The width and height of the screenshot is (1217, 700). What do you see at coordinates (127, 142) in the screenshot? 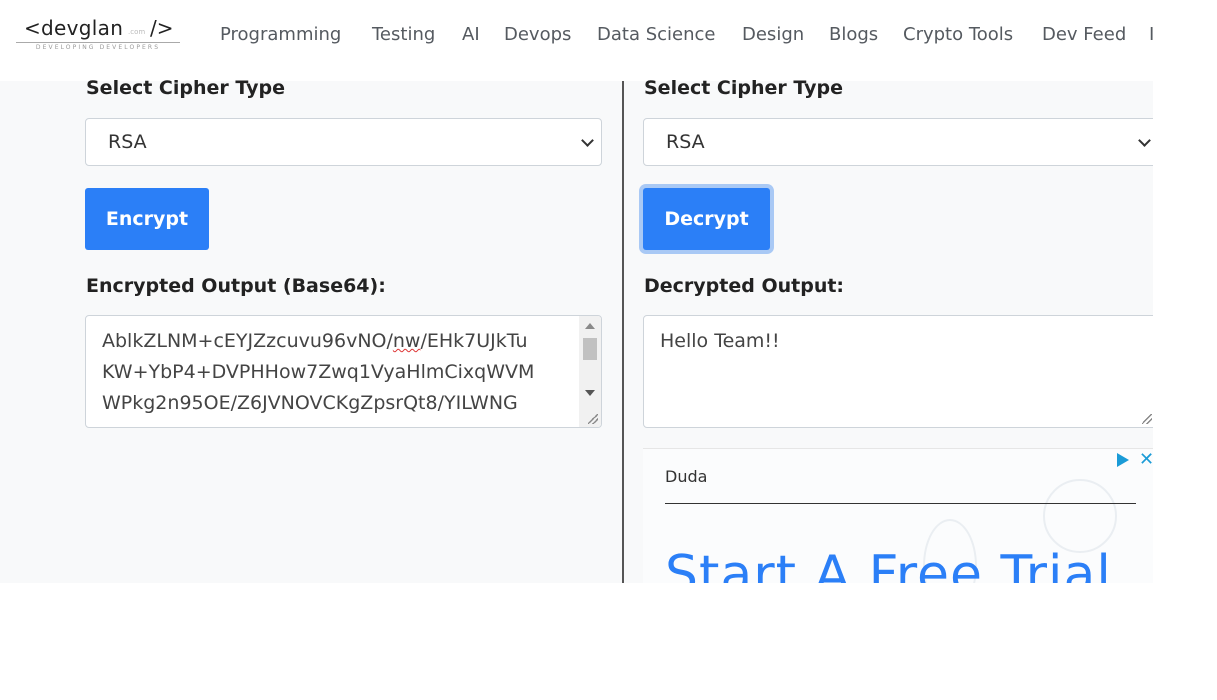
I see `encrypt-cipher-value: RSA` at bounding box center [127, 142].